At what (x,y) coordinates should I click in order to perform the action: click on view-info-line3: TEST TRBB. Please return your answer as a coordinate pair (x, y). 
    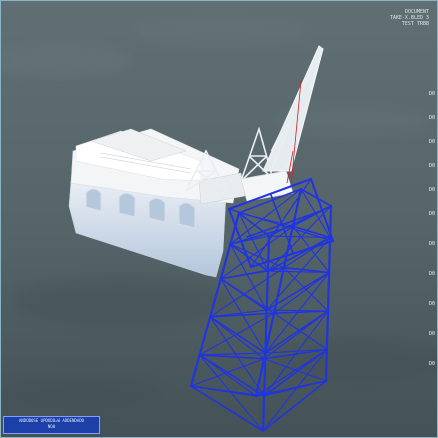
    Looking at the image, I should click on (415, 24).